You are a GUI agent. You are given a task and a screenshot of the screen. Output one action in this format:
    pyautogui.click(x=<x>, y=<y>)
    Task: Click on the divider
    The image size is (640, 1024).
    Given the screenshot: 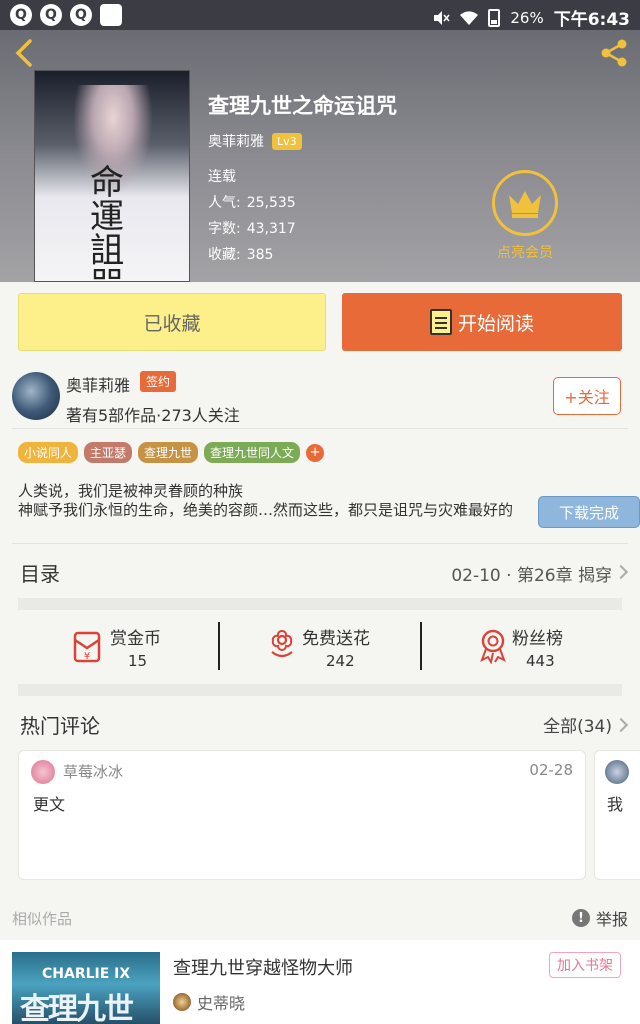 What is the action you would take?
    pyautogui.click(x=320, y=428)
    